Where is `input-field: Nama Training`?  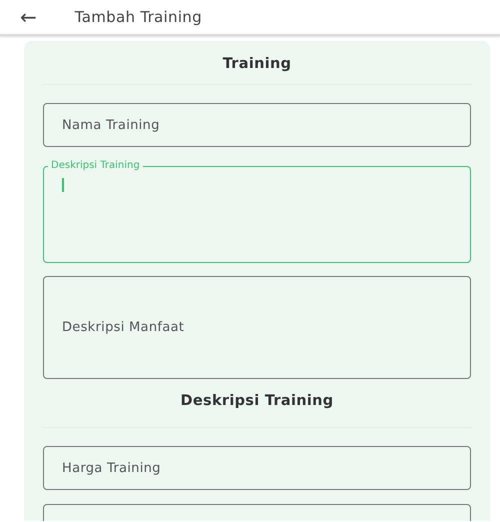 input-field: Nama Training is located at coordinates (257, 125).